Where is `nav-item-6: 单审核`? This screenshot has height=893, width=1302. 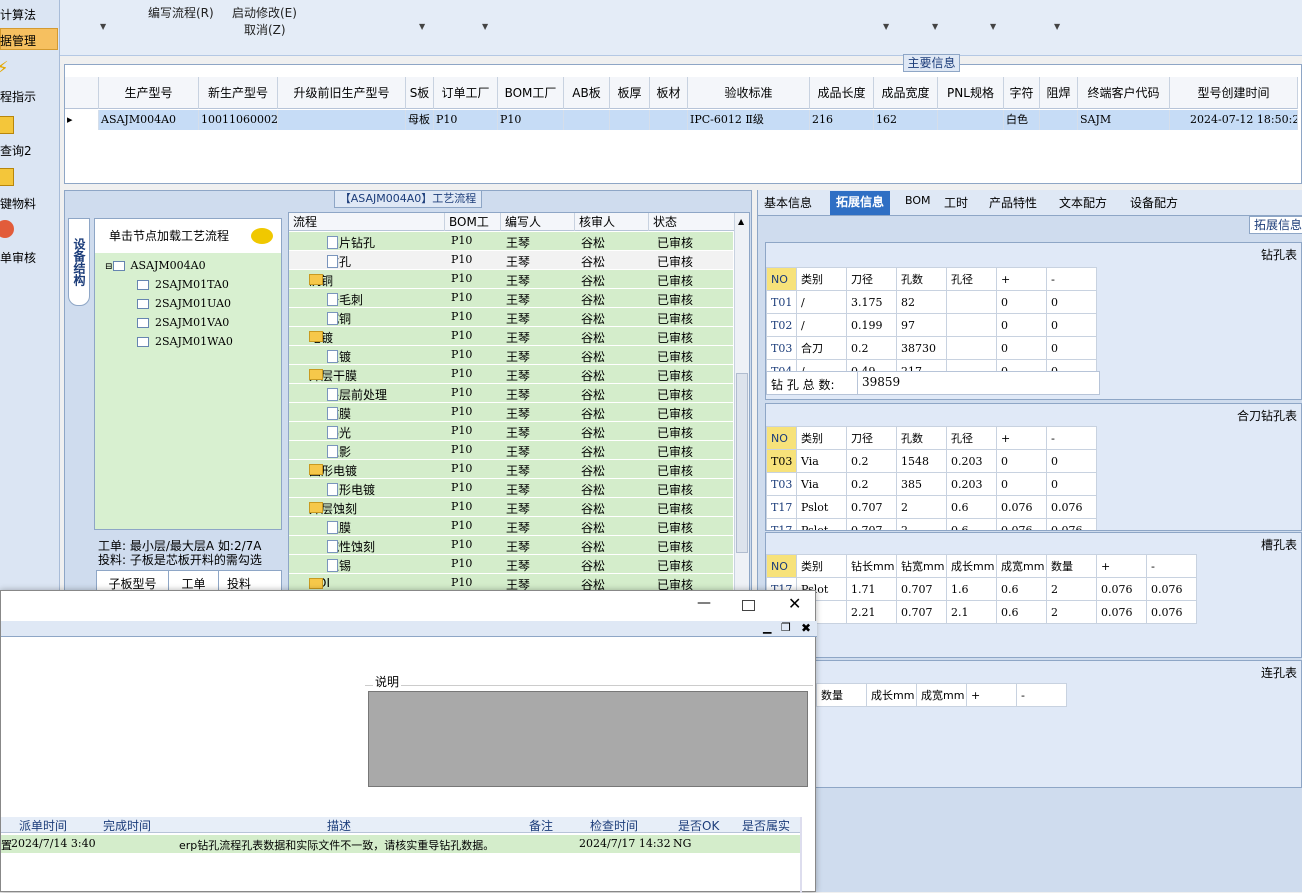 nav-item-6: 单审核 is located at coordinates (18, 257).